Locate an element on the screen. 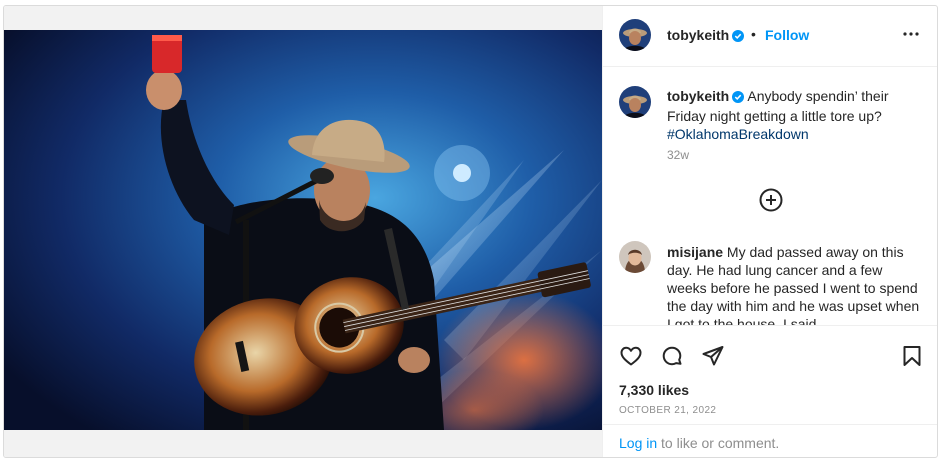 Image resolution: width=939 pixels, height=460 pixels. hashtag-link: #OklahomaBreakdown is located at coordinates (738, 134).